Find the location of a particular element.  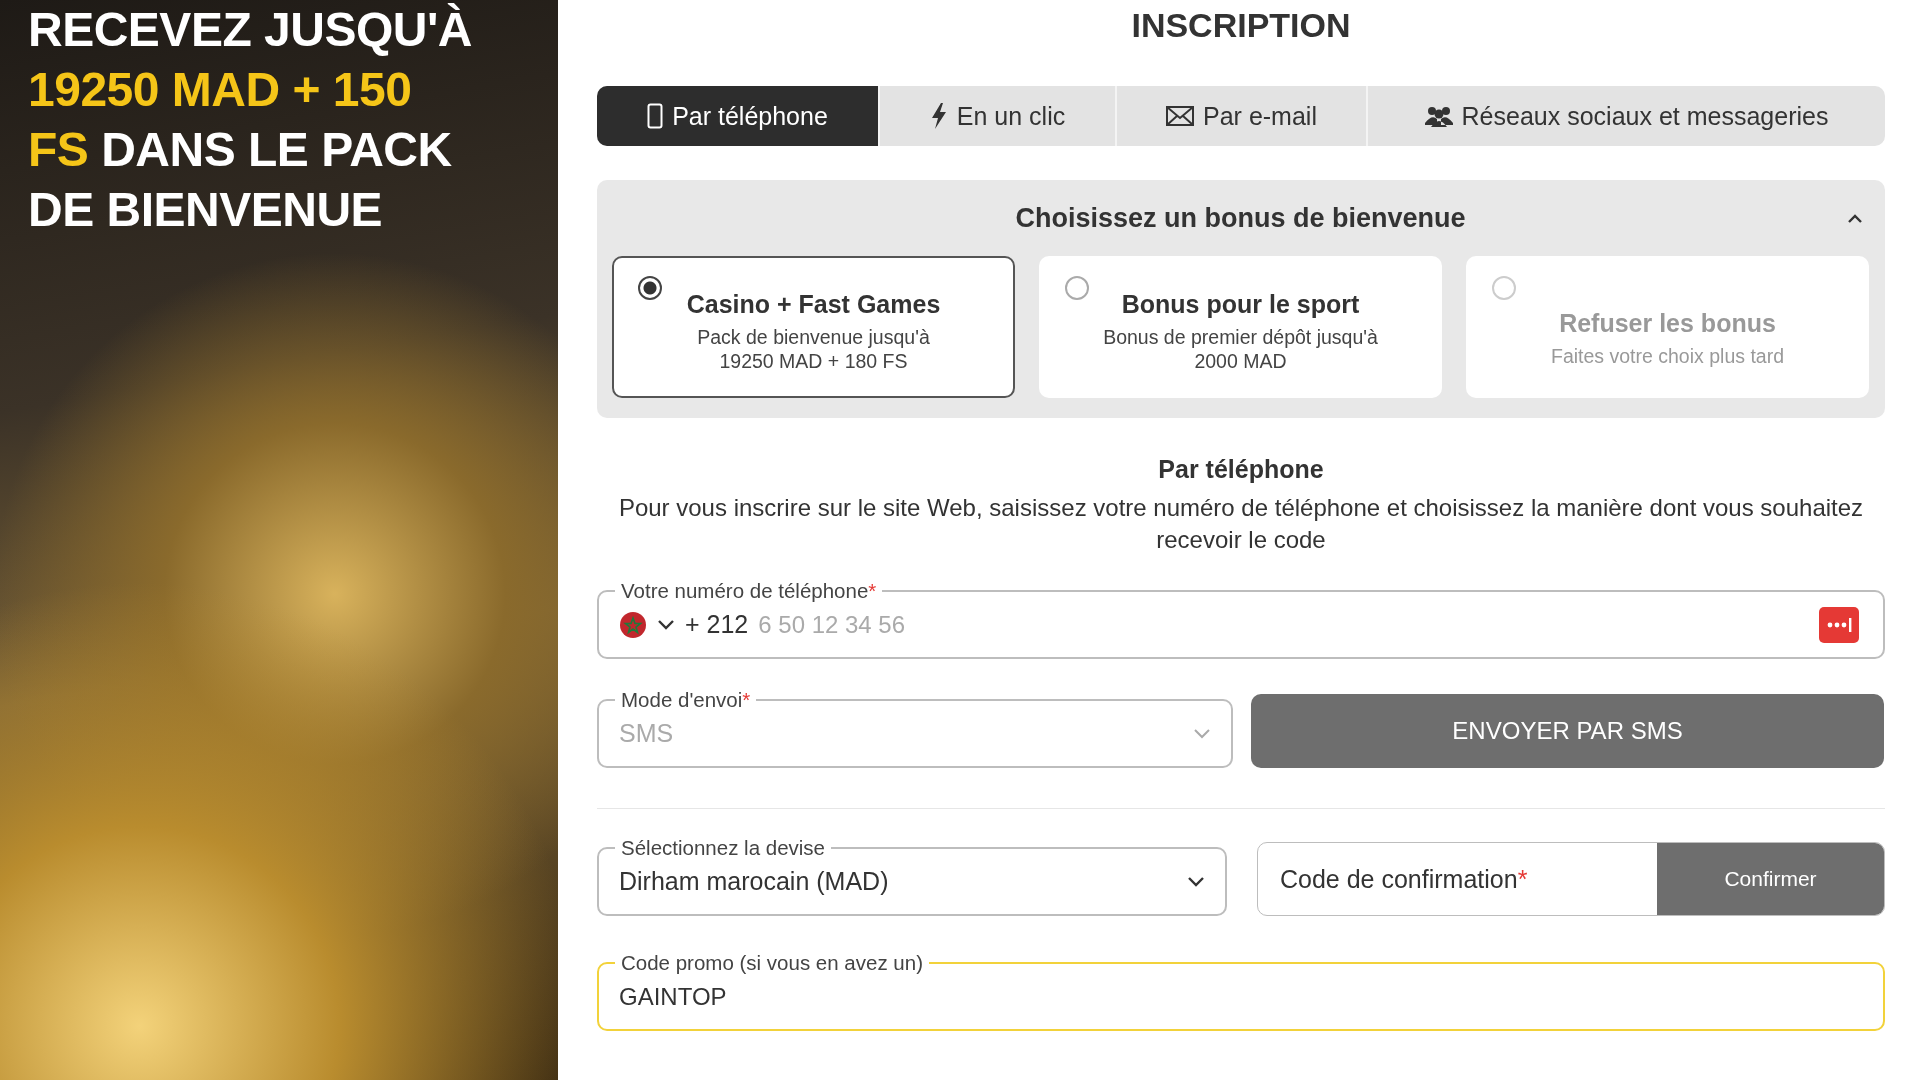

select-value: SMS is located at coordinates (646, 733).